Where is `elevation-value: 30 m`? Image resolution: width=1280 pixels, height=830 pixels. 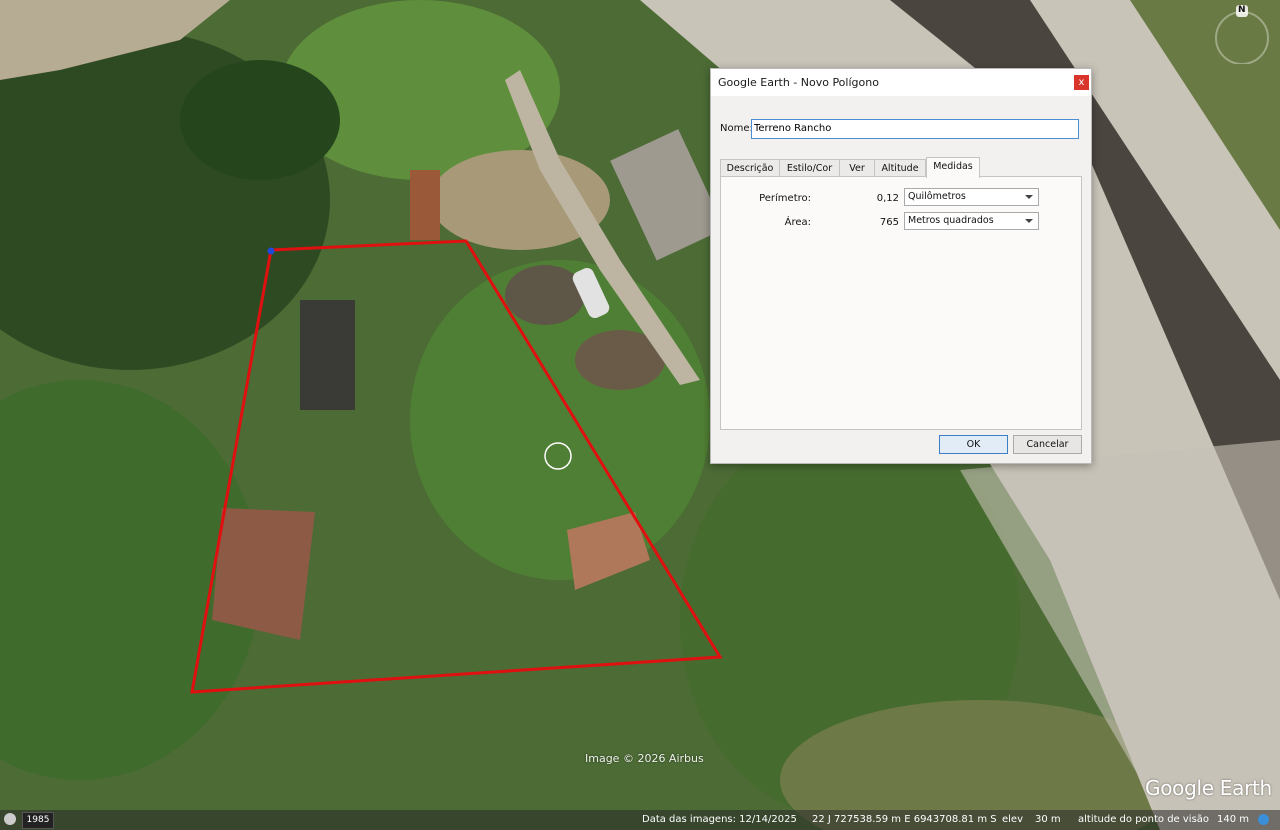 elevation-value: 30 m is located at coordinates (1048, 819).